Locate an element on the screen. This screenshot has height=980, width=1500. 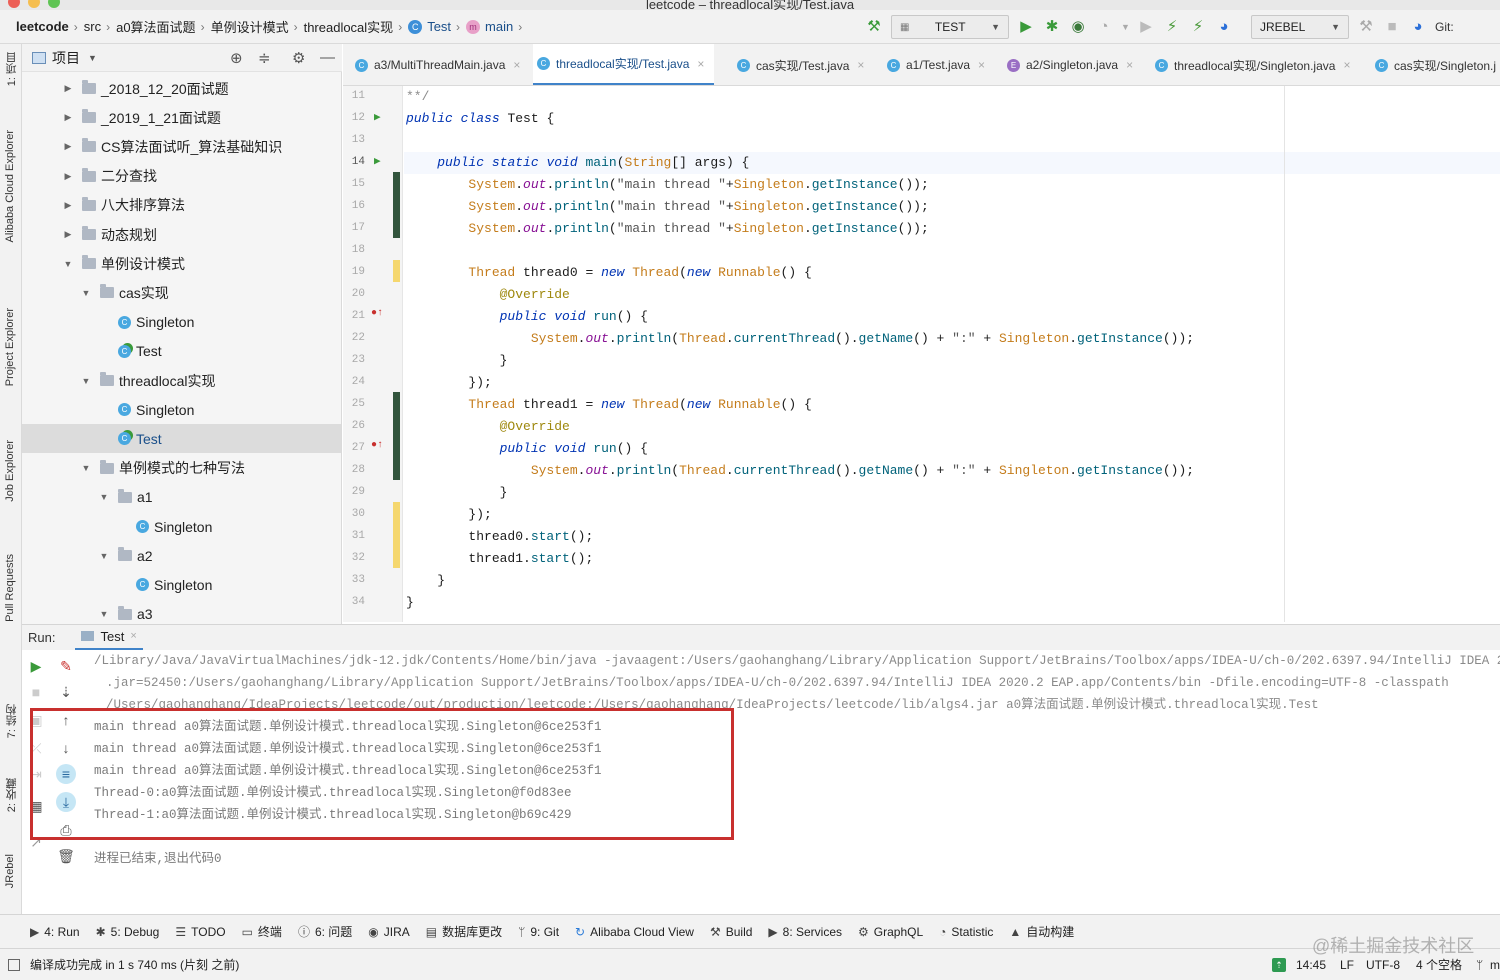
editor-tab: Cthreadlocal实现/Test.java × is located at coordinates (624, 64).